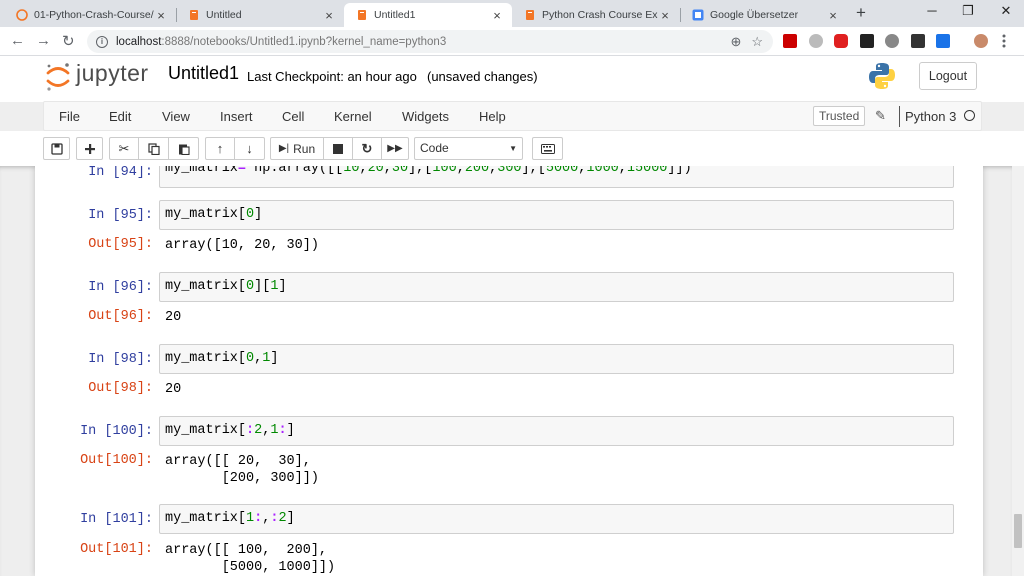 This screenshot has width=1024, height=576. What do you see at coordinates (1005, 11) in the screenshot?
I see `close-window-button: ✕` at bounding box center [1005, 11].